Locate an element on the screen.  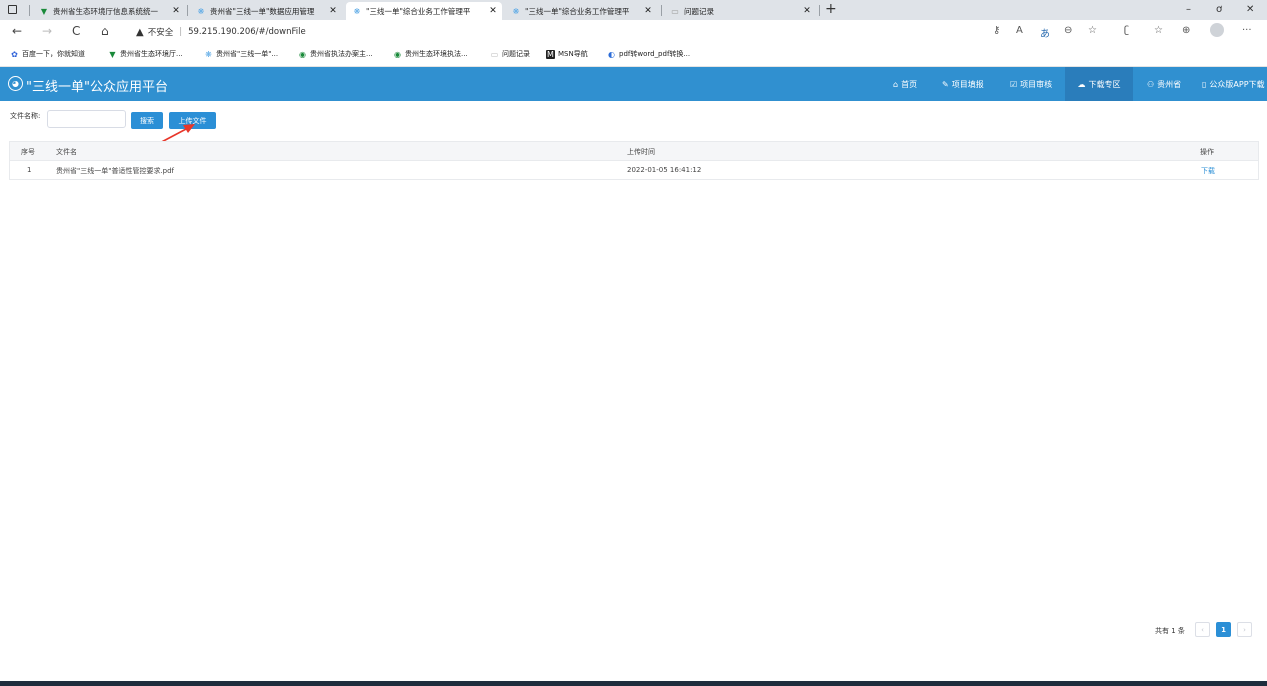
browser-tab: ▼ 贵州省生态环境厅信息系统统一 ✕ is located at coordinates (109, 11).